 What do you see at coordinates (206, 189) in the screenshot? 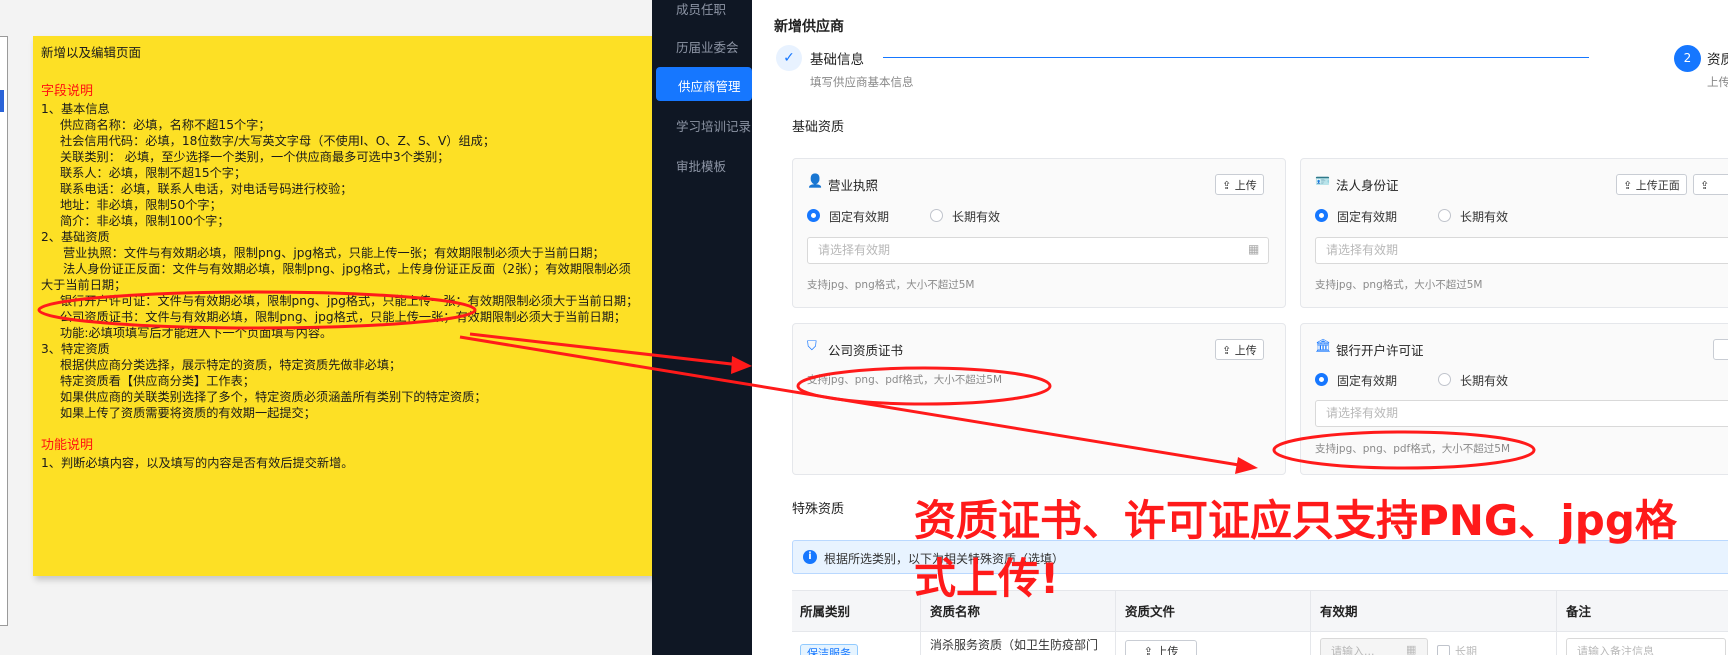
I see `note-line: 联系电话：必填，联系人电话，对电话号码进行校验；` at bounding box center [206, 189].